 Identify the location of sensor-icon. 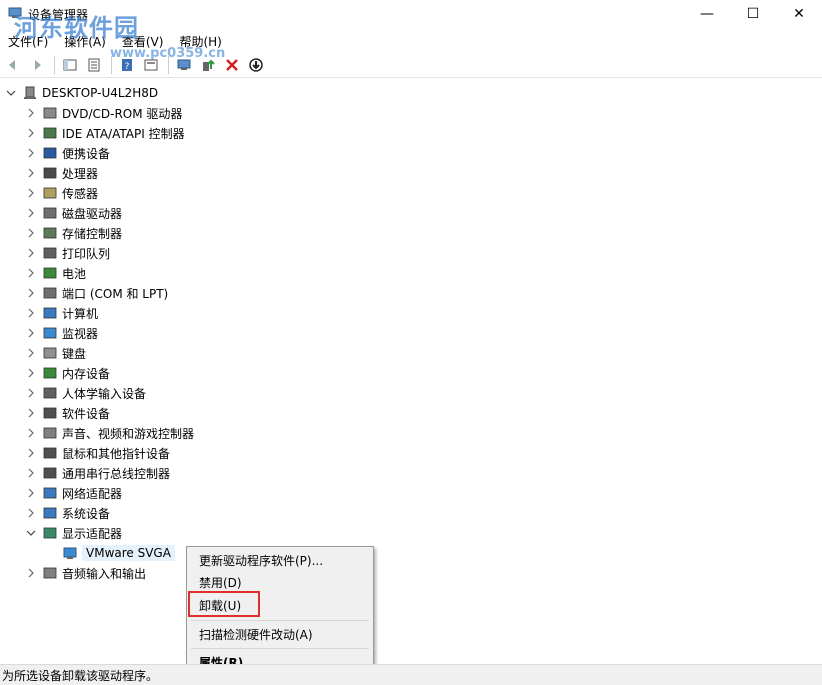
(50, 193).